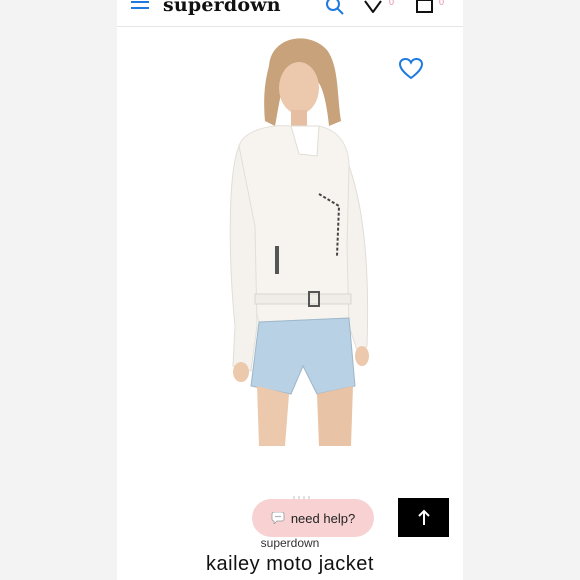  What do you see at coordinates (290, 564) in the screenshot?
I see `product-title: kailey moto jacket` at bounding box center [290, 564].